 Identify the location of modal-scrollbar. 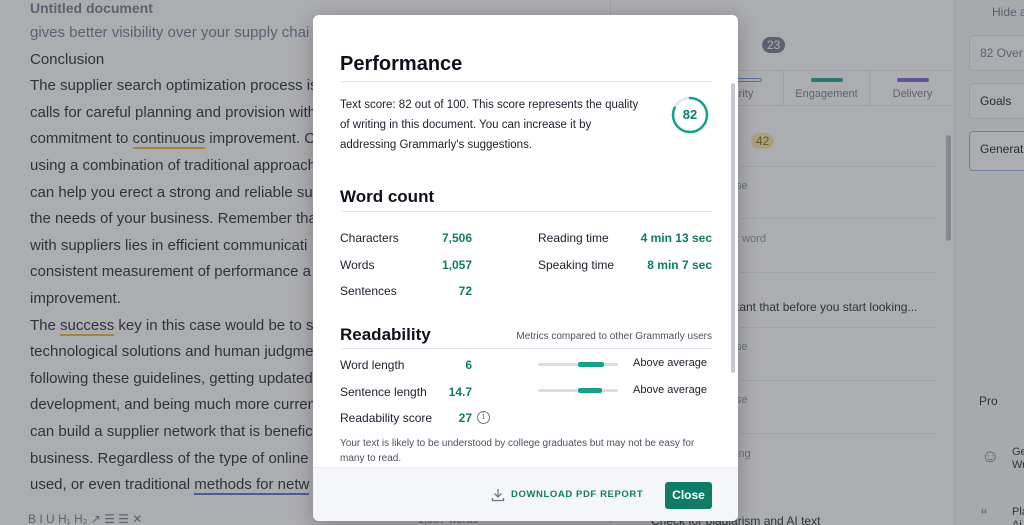
(733, 228).